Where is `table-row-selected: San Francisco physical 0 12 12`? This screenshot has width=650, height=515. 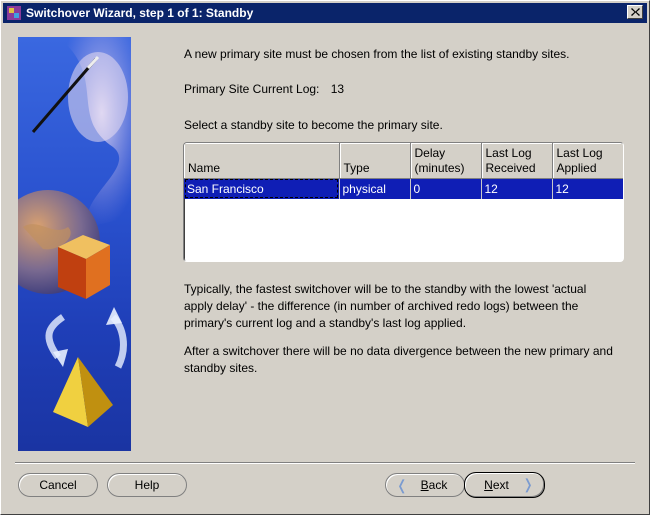
table-row-selected: San Francisco physical 0 12 12 is located at coordinates (403, 188).